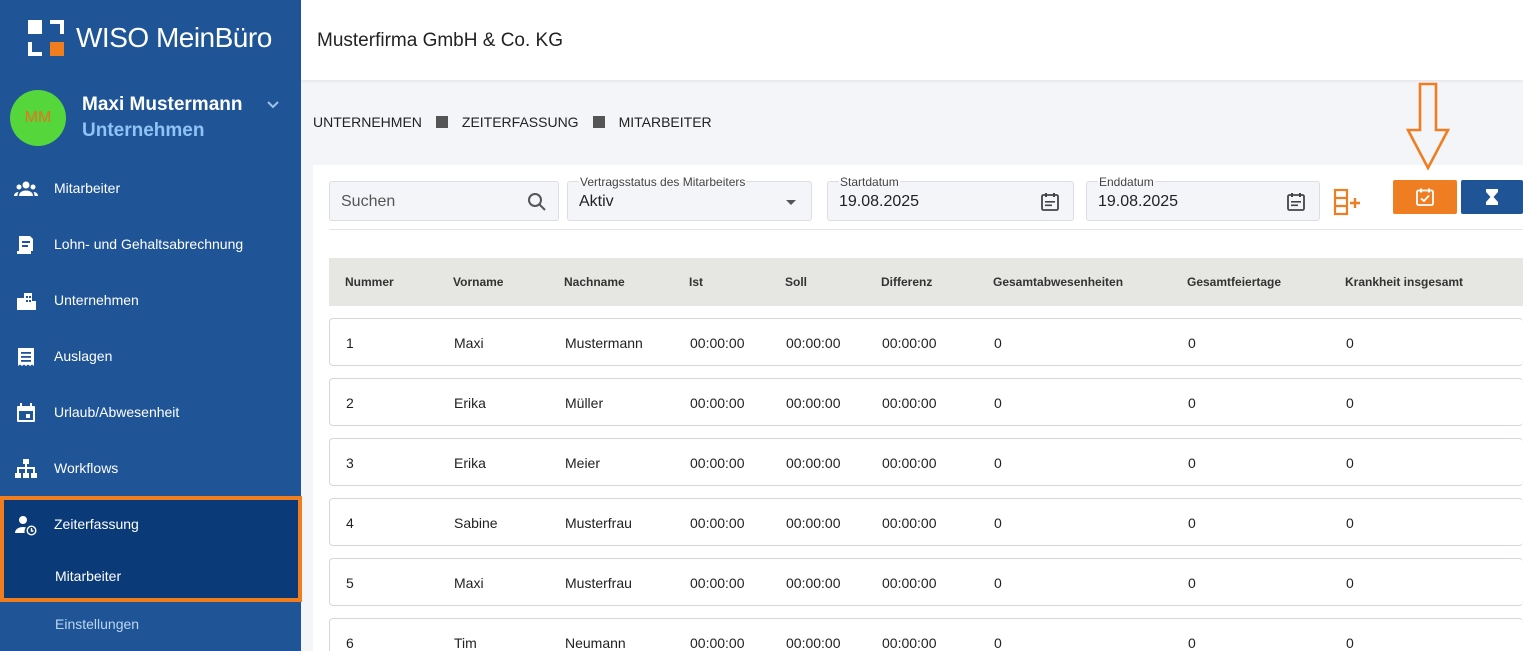 The image size is (1523, 651). I want to click on dropdown-arrow-icon, so click(791, 202).